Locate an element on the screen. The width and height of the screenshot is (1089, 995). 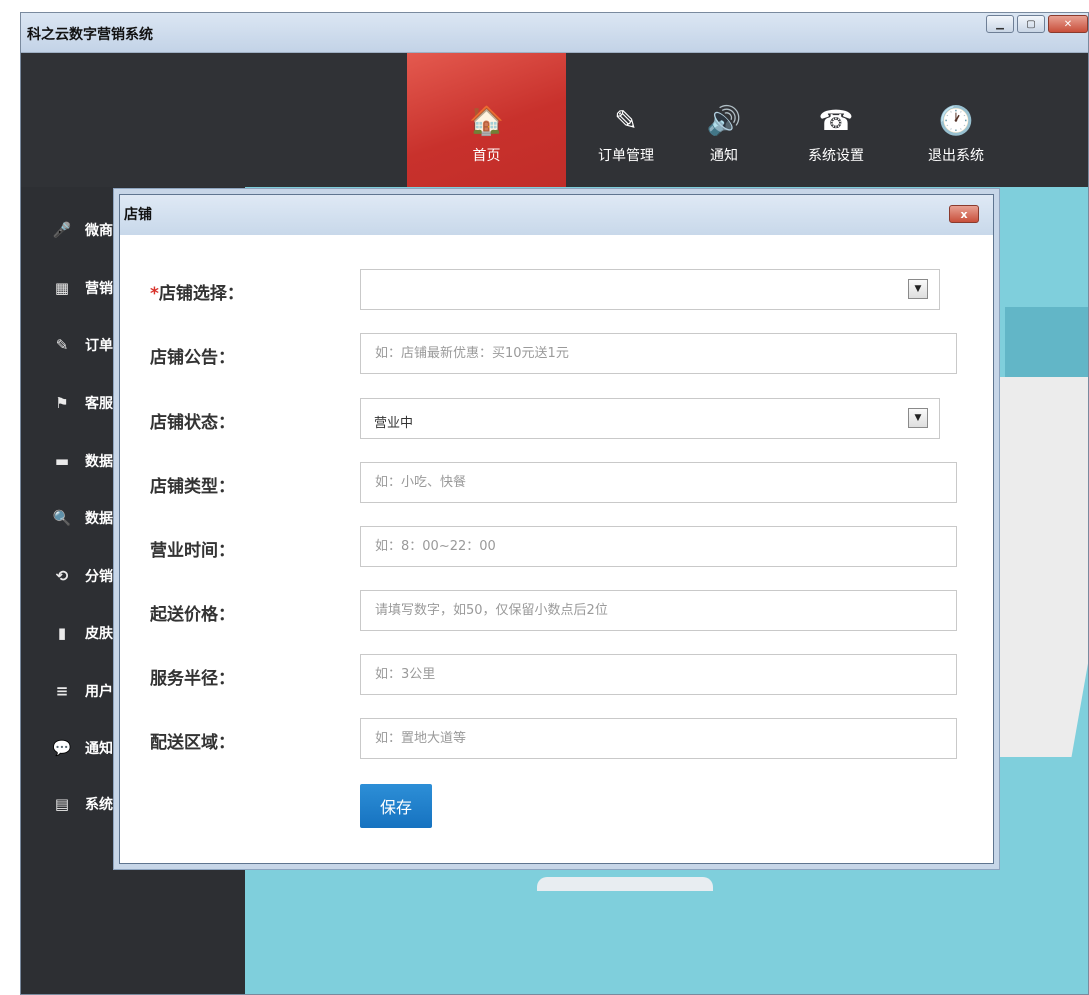
sidebar-item-orders: ✎ 订单 is located at coordinates (82, 345).